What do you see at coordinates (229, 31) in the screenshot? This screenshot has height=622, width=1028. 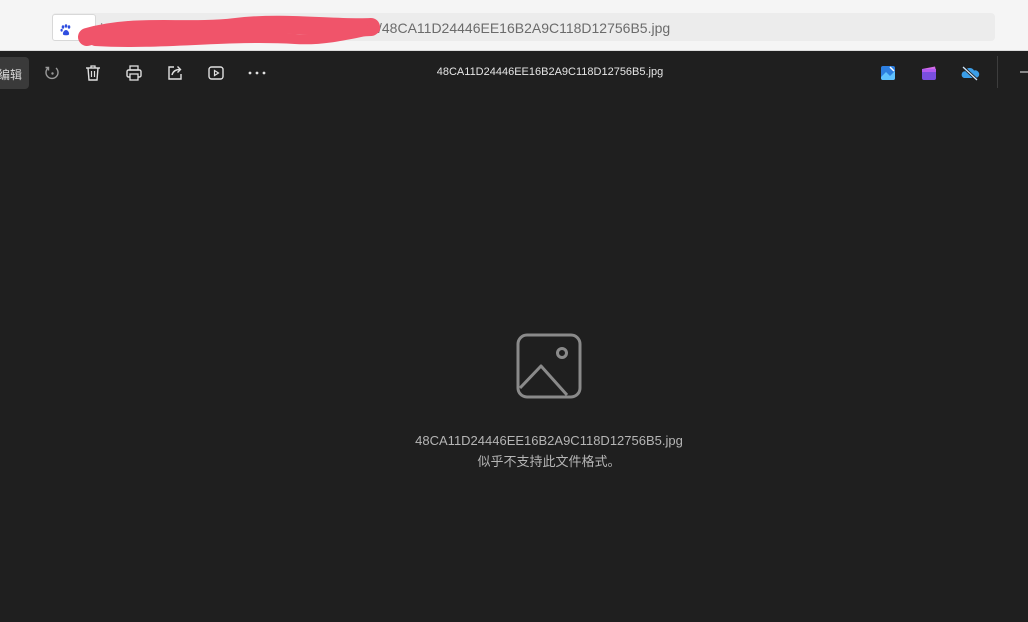 I see `redaction-scribble` at bounding box center [229, 31].